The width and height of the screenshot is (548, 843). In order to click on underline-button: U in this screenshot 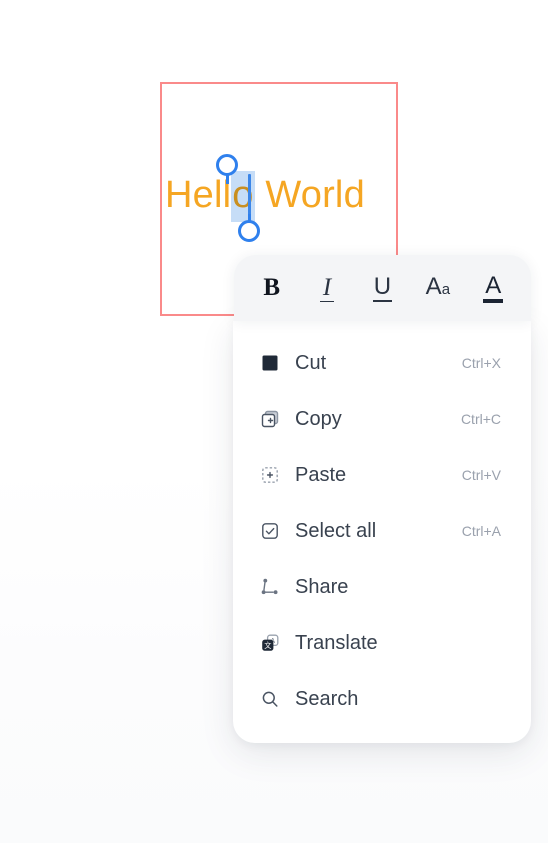, I will do `click(382, 288)`.